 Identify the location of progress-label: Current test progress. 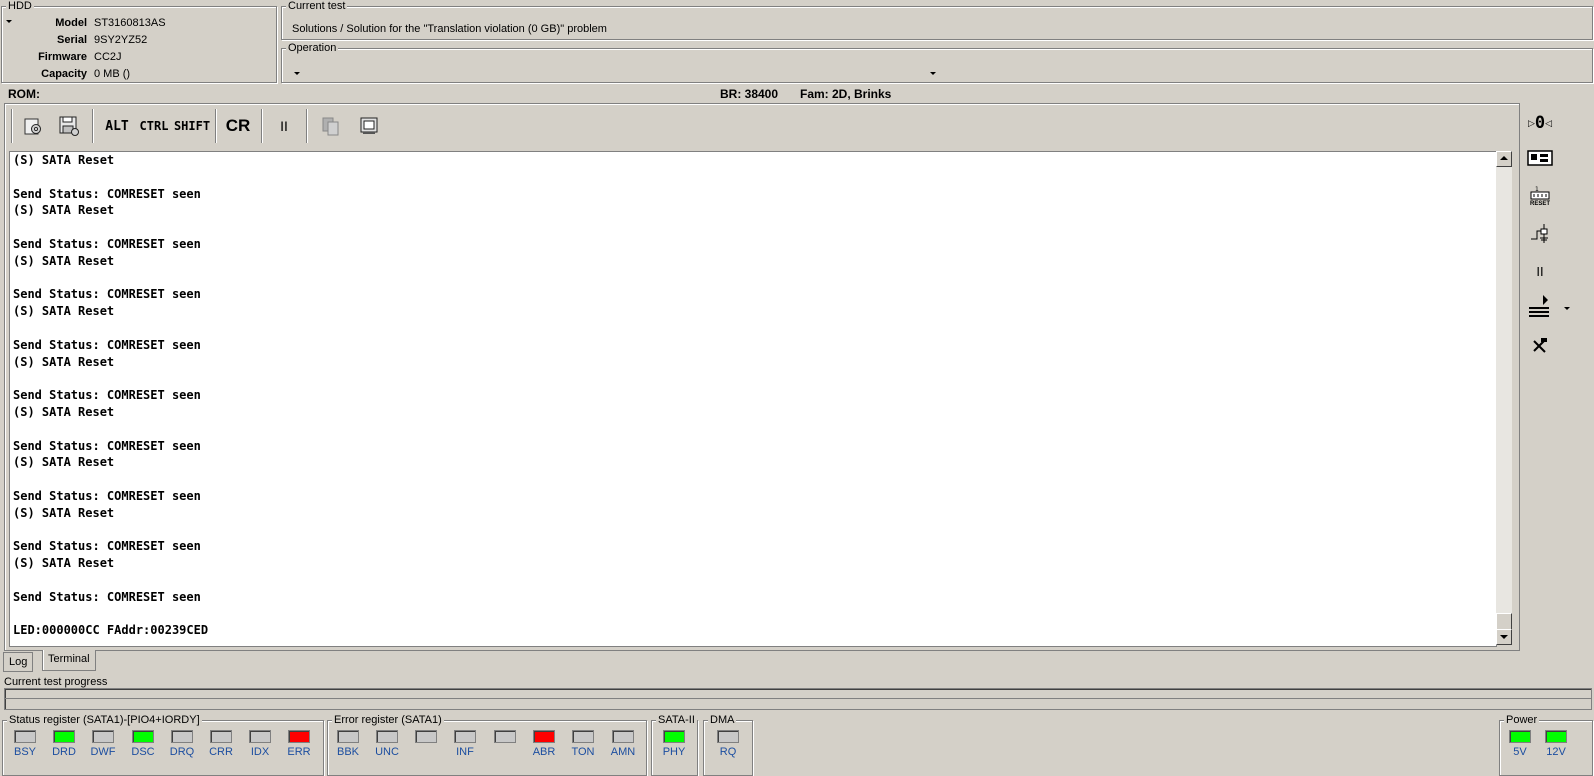
(56, 682).